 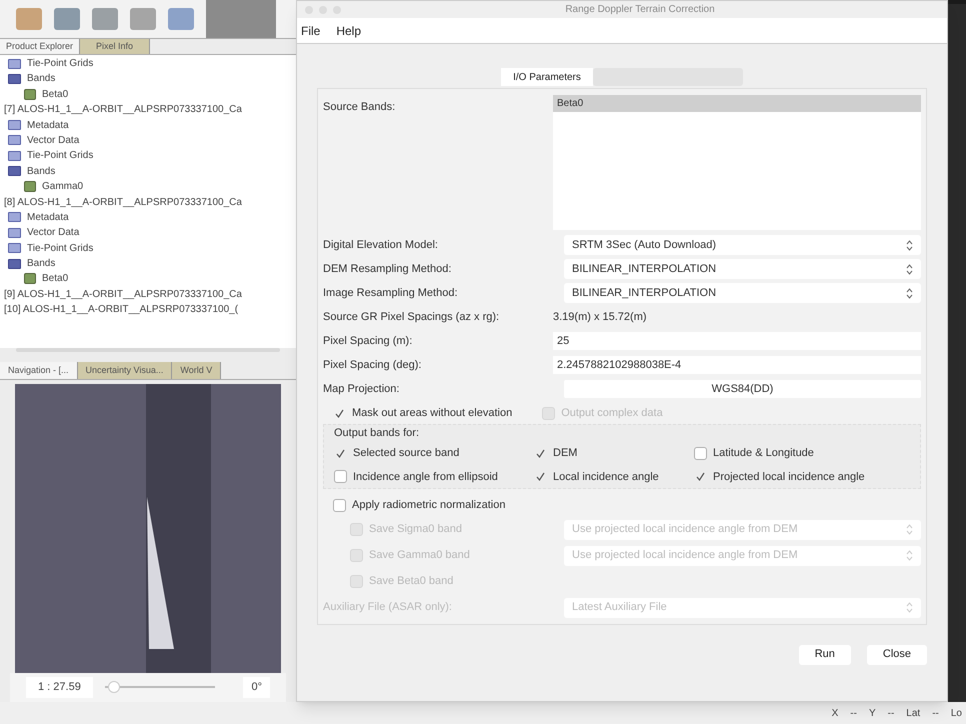 I want to click on menu-item: Help, so click(x=349, y=31).